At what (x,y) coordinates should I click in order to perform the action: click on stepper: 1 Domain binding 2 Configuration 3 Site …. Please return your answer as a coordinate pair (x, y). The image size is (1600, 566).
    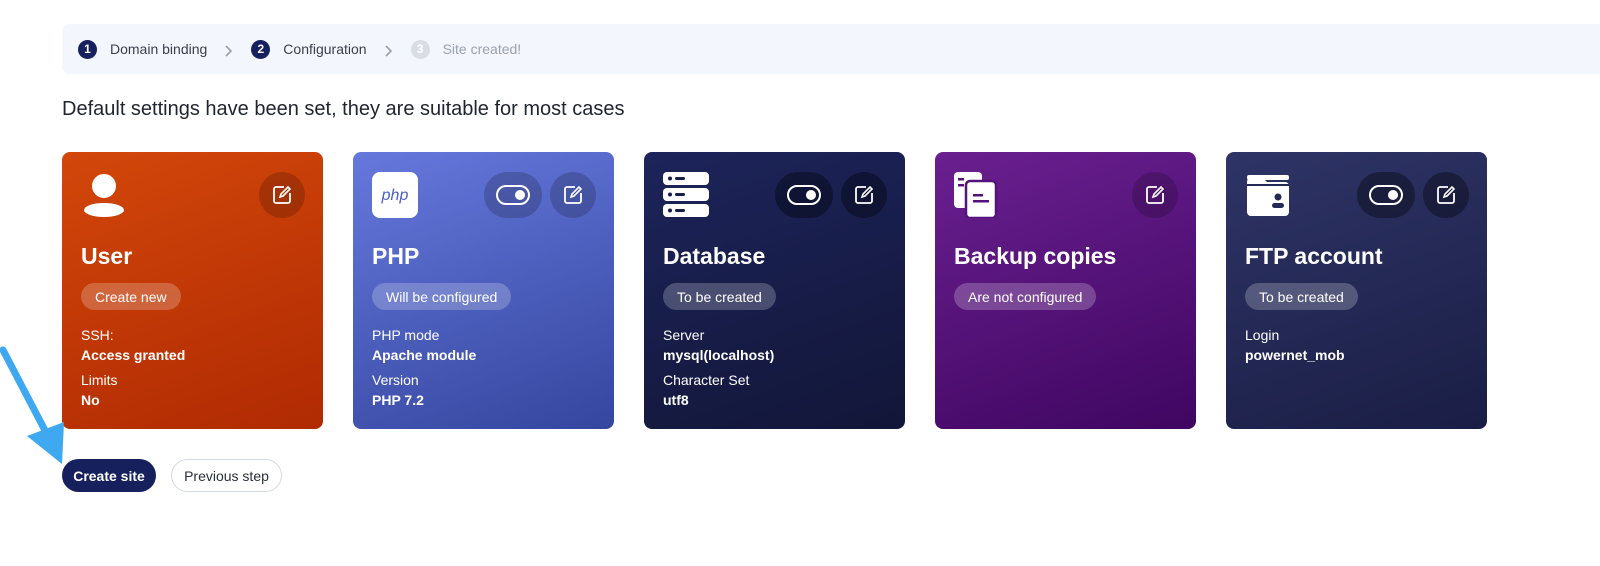
    Looking at the image, I should click on (831, 49).